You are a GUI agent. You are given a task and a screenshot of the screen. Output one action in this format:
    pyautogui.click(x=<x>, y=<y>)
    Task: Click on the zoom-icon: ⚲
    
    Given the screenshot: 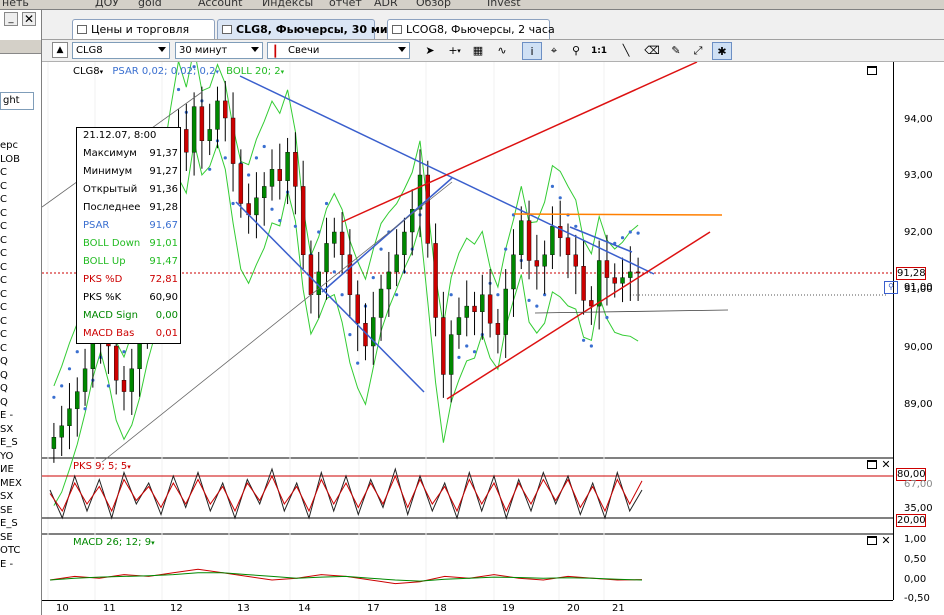 What is the action you would take?
    pyautogui.click(x=576, y=51)
    